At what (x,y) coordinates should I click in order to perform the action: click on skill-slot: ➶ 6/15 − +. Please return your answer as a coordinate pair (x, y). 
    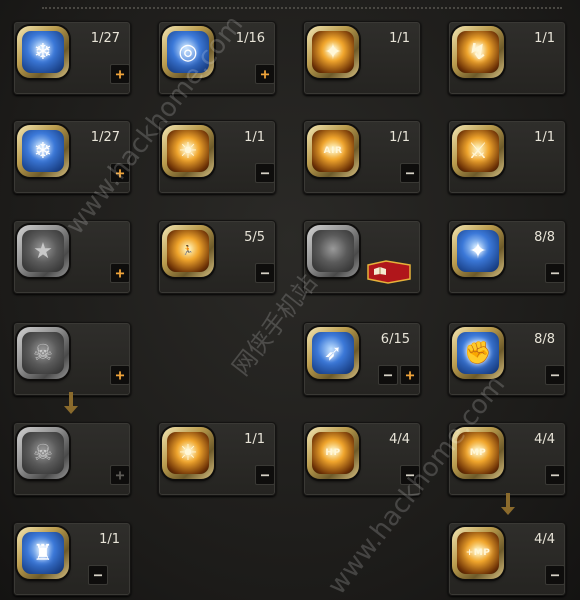
    Looking at the image, I should click on (362, 359).